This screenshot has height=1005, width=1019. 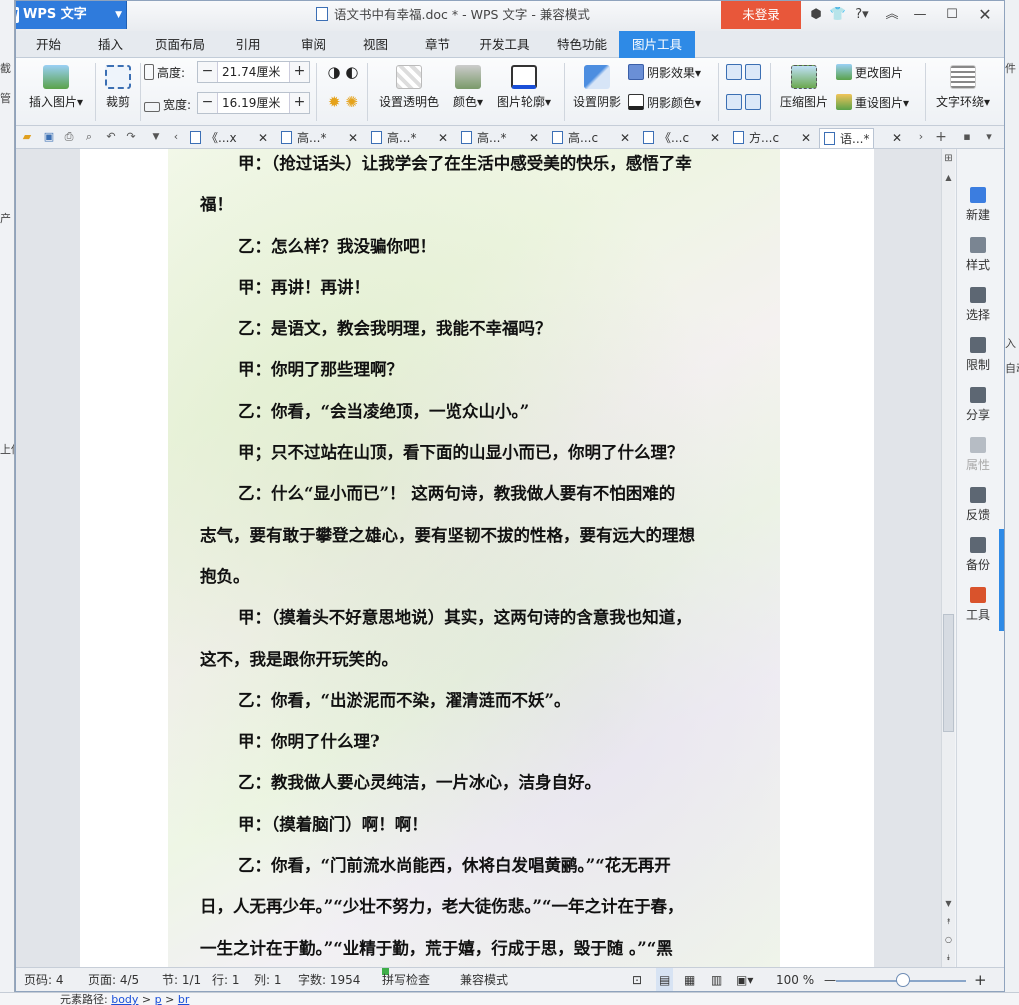 What do you see at coordinates (952, 15) in the screenshot?
I see `maximize-icon: ☐` at bounding box center [952, 15].